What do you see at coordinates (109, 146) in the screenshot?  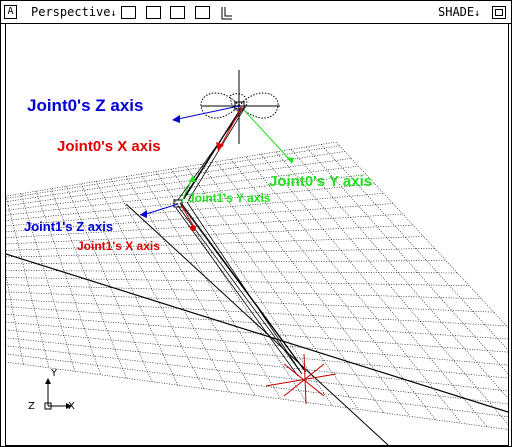 I see `joint0-x-axis-label: Joint0's X axis` at bounding box center [109, 146].